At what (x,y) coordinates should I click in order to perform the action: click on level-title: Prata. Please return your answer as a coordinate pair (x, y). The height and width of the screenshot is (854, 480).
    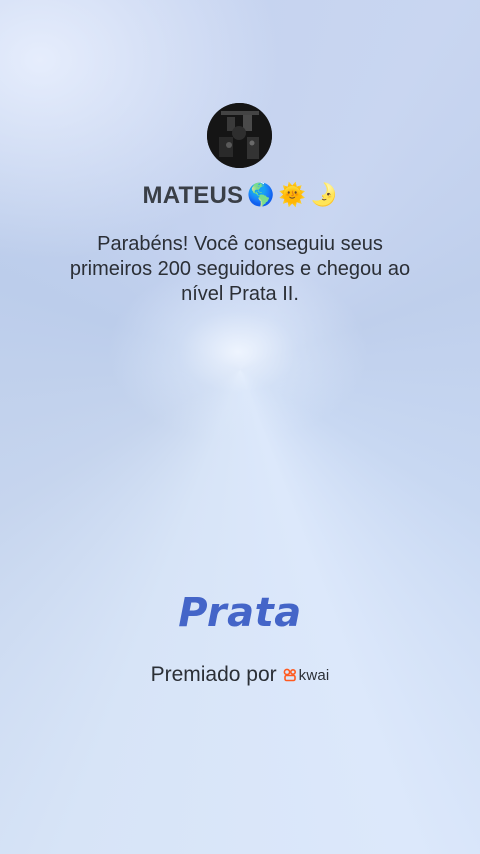
    Looking at the image, I should click on (240, 613).